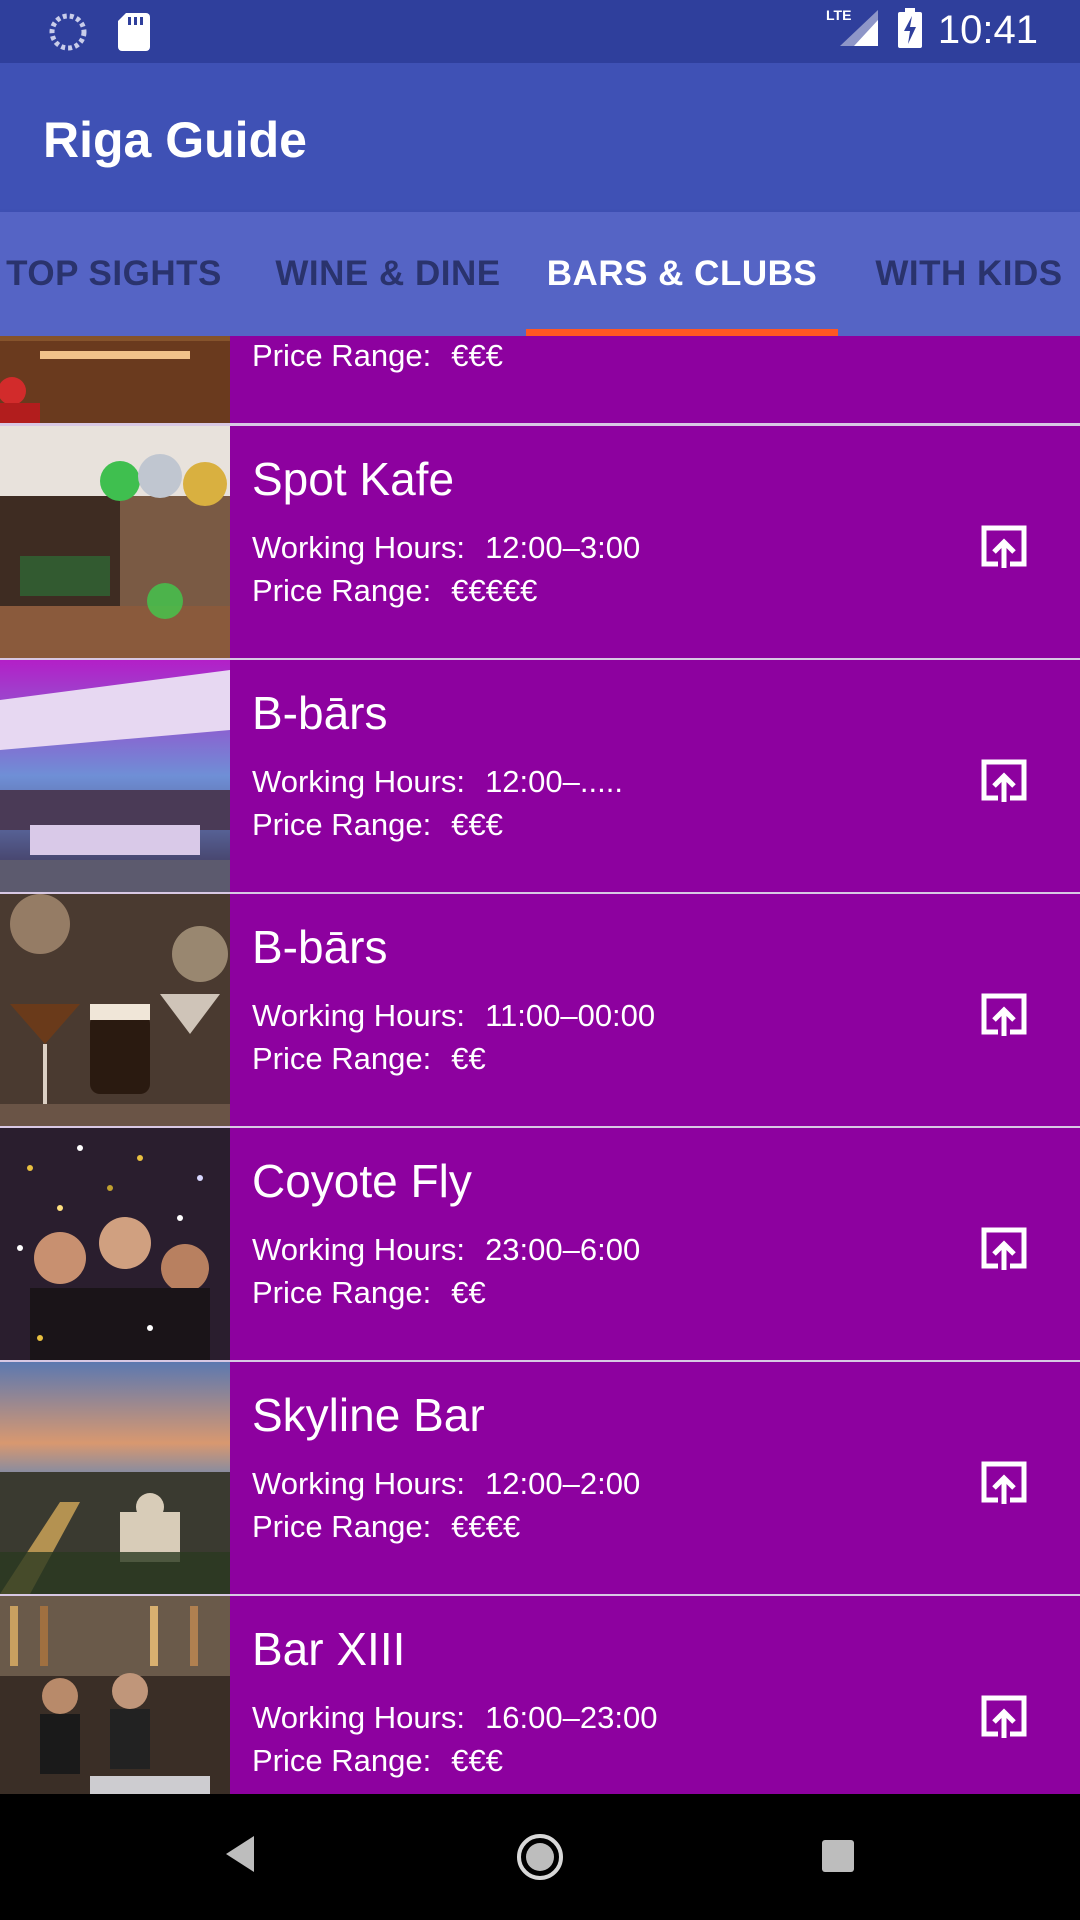 Image resolution: width=1080 pixels, height=1920 pixels. Describe the element at coordinates (571, 1717) in the screenshot. I see `working-hours-value: 16:00–23:00` at that location.